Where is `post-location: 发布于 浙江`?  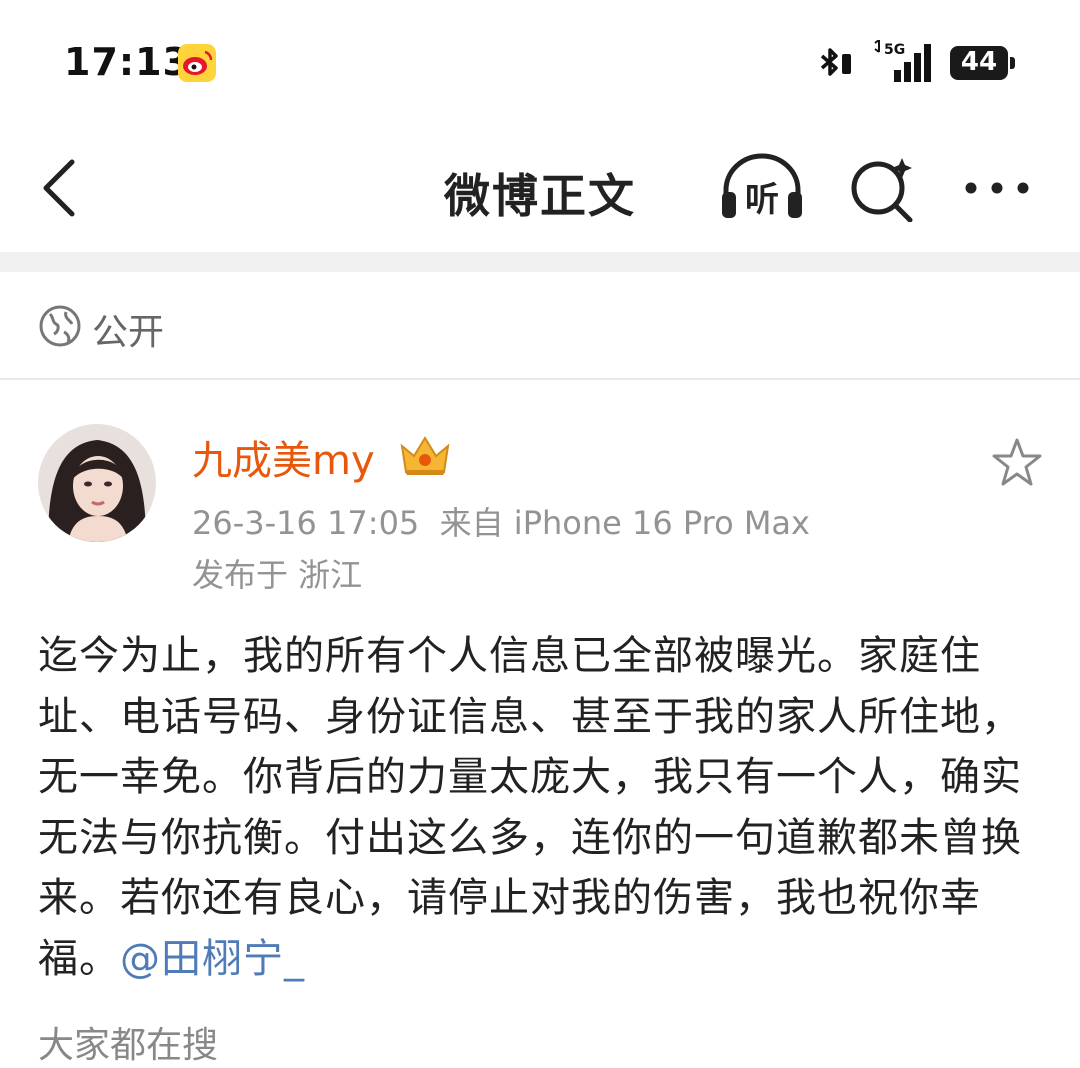
post-location: 发布于 浙江 is located at coordinates (277, 575).